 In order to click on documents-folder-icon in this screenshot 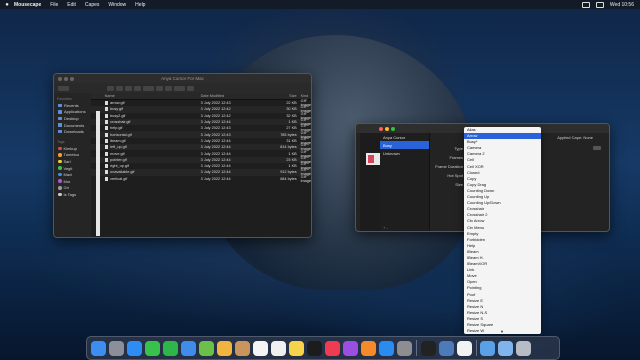, I will do `click(506, 348)`.